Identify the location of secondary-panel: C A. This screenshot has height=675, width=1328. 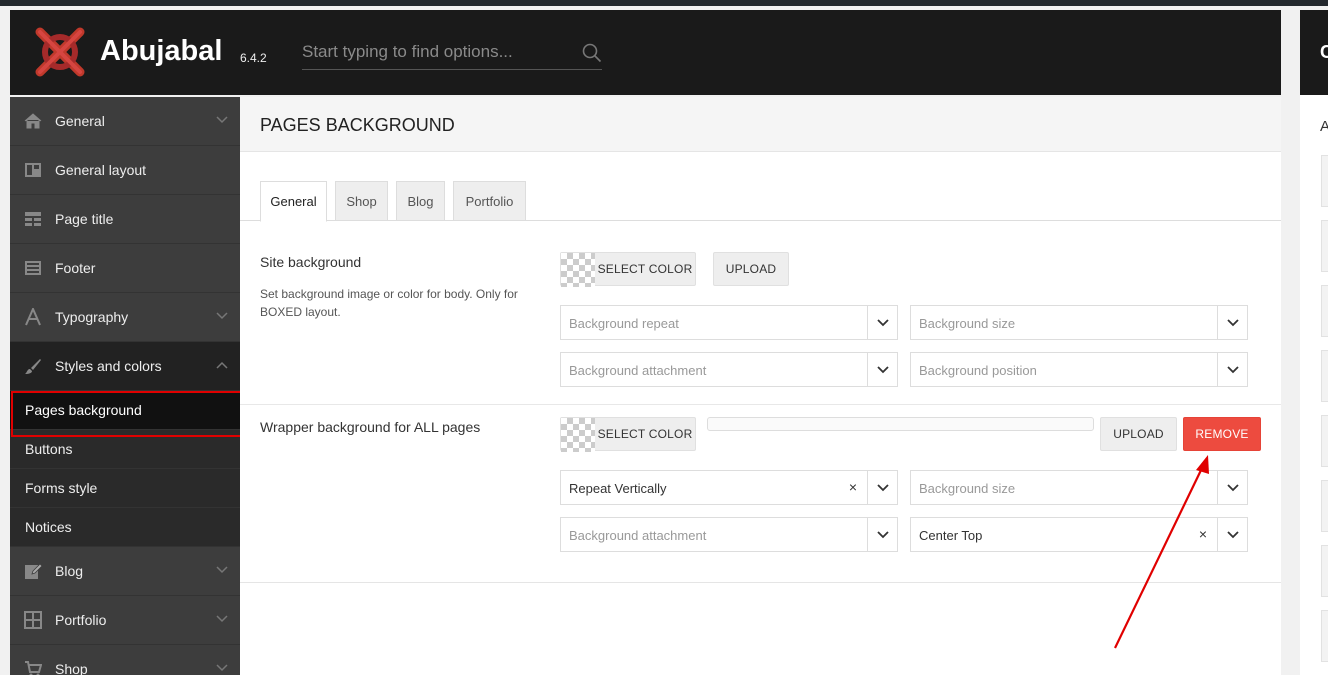
(1314, 342).